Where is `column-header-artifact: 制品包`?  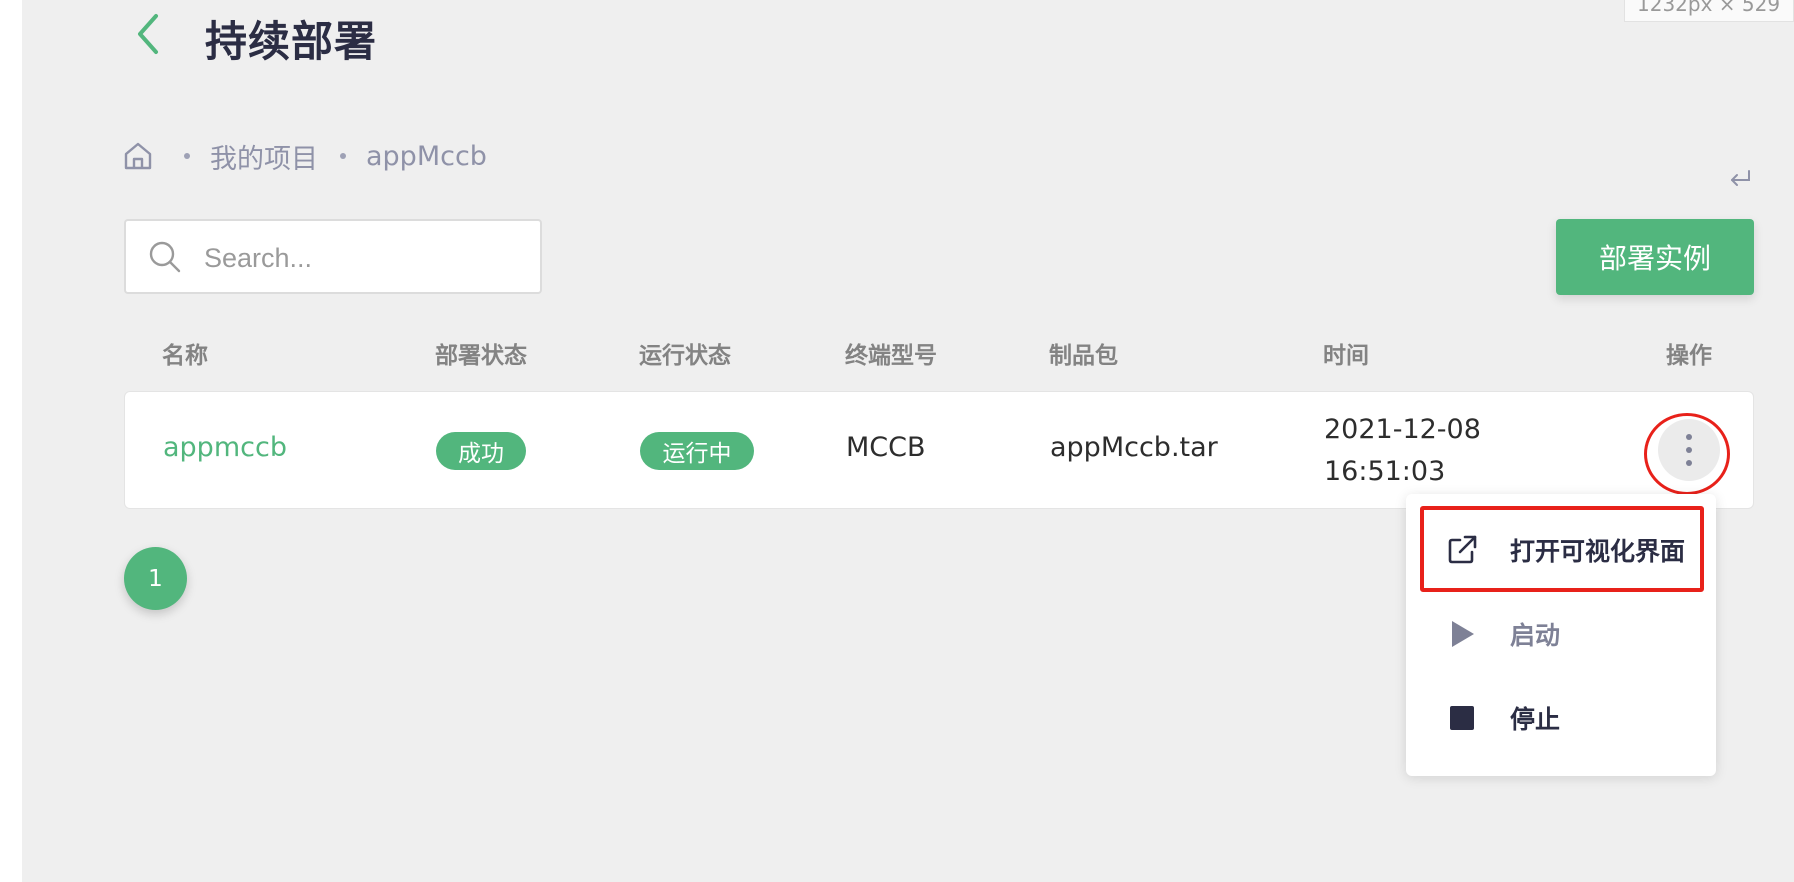
column-header-artifact: 制品包 is located at coordinates (1083, 356).